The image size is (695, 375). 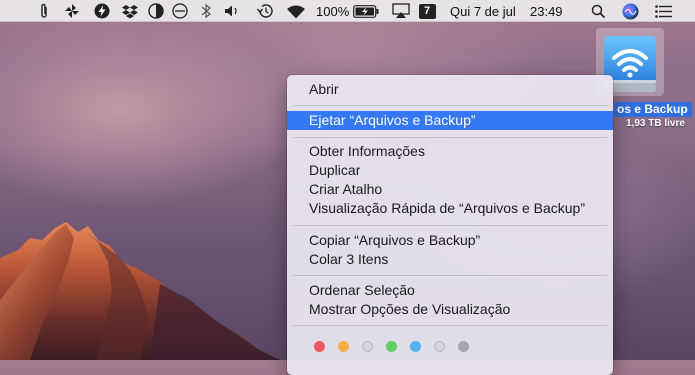 I want to click on menu-item-sort-selection: Ordenar Seleção, so click(x=450, y=290).